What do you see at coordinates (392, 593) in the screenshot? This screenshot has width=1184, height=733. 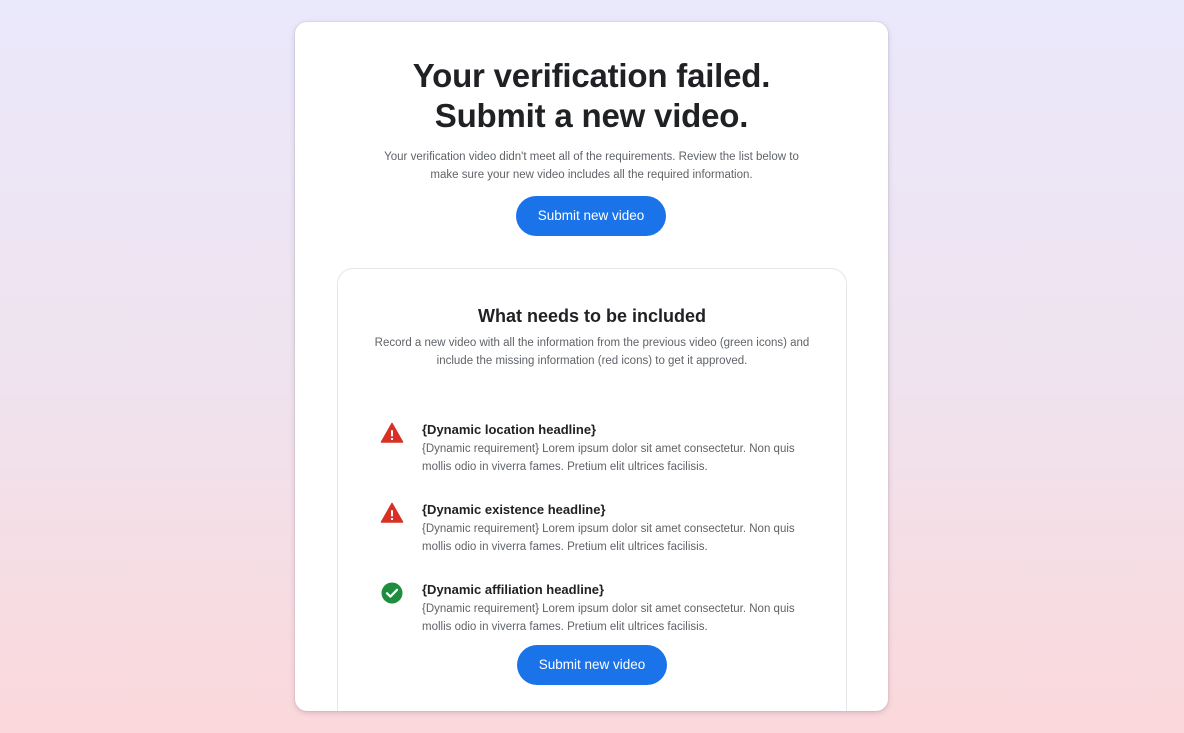 I see `check-circle-icon` at bounding box center [392, 593].